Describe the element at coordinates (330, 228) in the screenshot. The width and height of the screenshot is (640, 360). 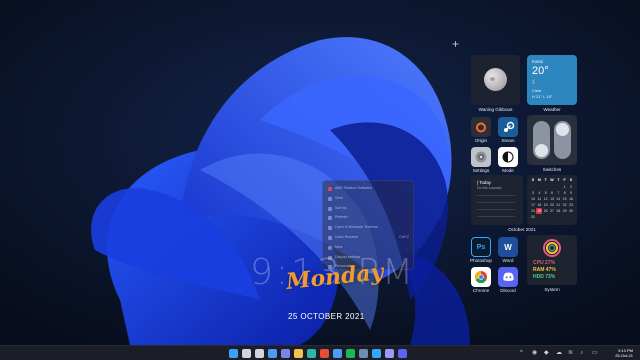
I see `terminal-icon` at that location.